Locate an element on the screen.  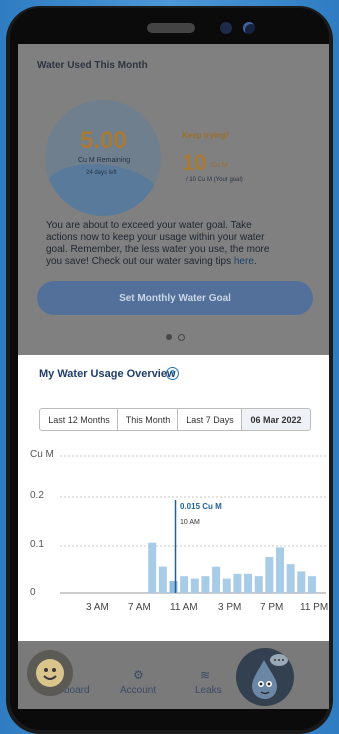
bar-11-am is located at coordinates (184, 584).